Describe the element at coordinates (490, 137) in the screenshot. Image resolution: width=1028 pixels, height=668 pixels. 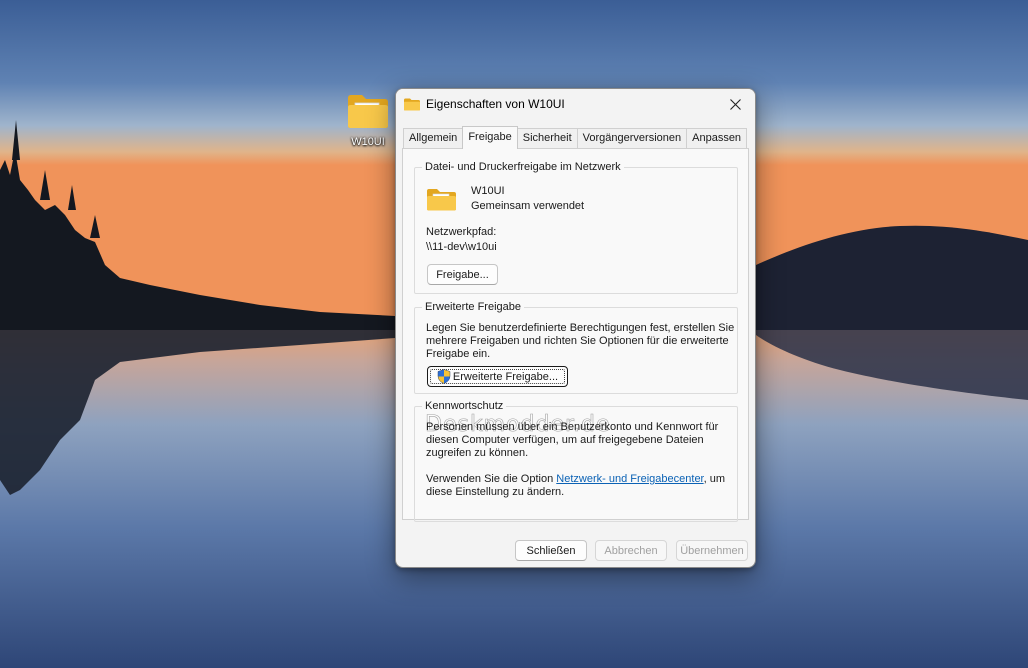
I see `tab-freigabe: Freigabe` at that location.